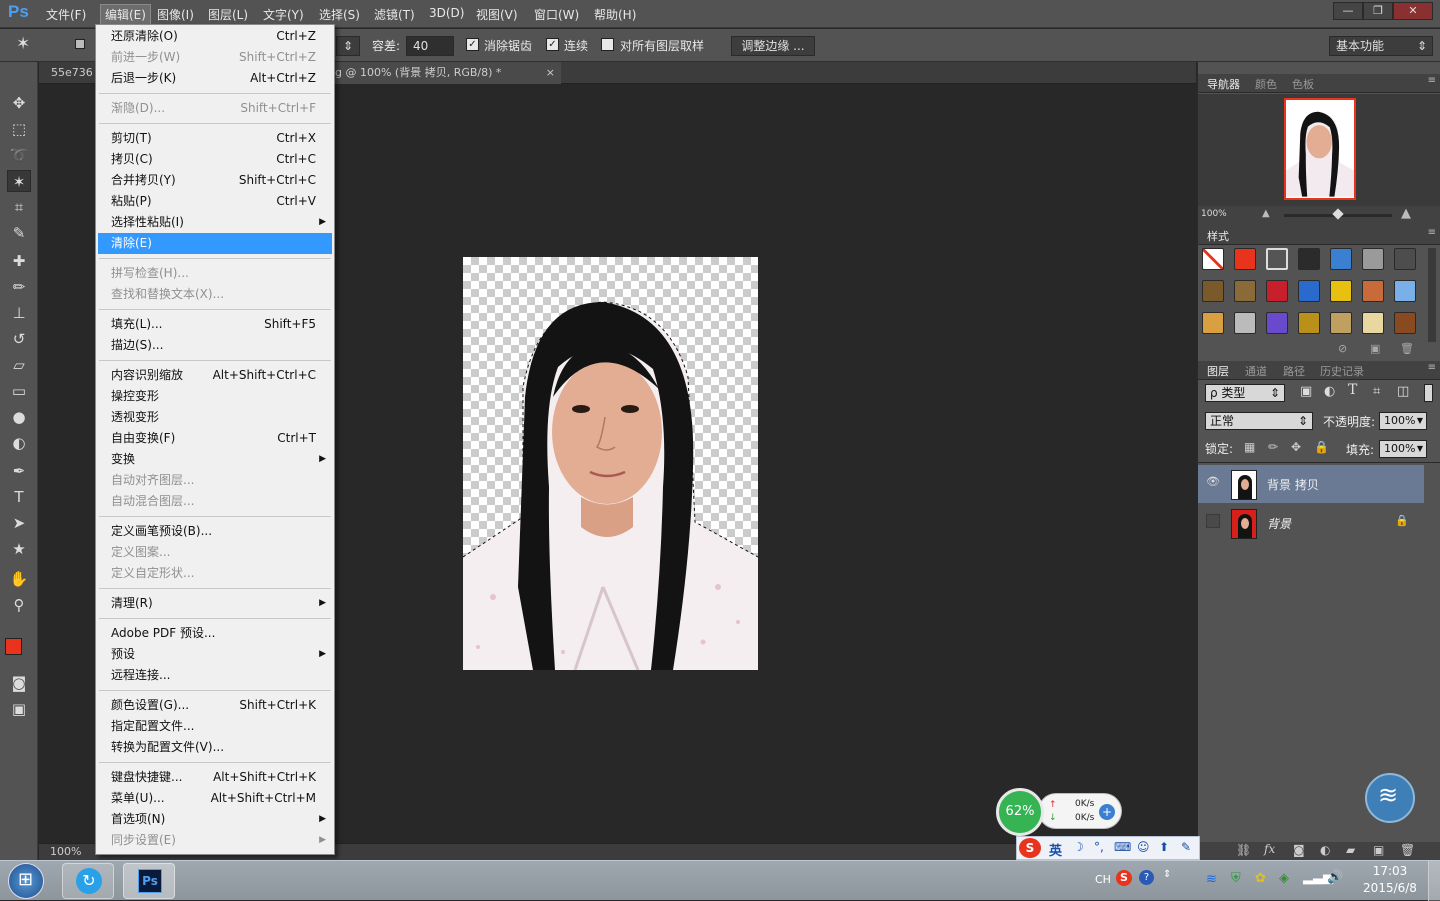 The width and height of the screenshot is (1440, 901). I want to click on tab-navigator: 导航器, so click(1223, 84).